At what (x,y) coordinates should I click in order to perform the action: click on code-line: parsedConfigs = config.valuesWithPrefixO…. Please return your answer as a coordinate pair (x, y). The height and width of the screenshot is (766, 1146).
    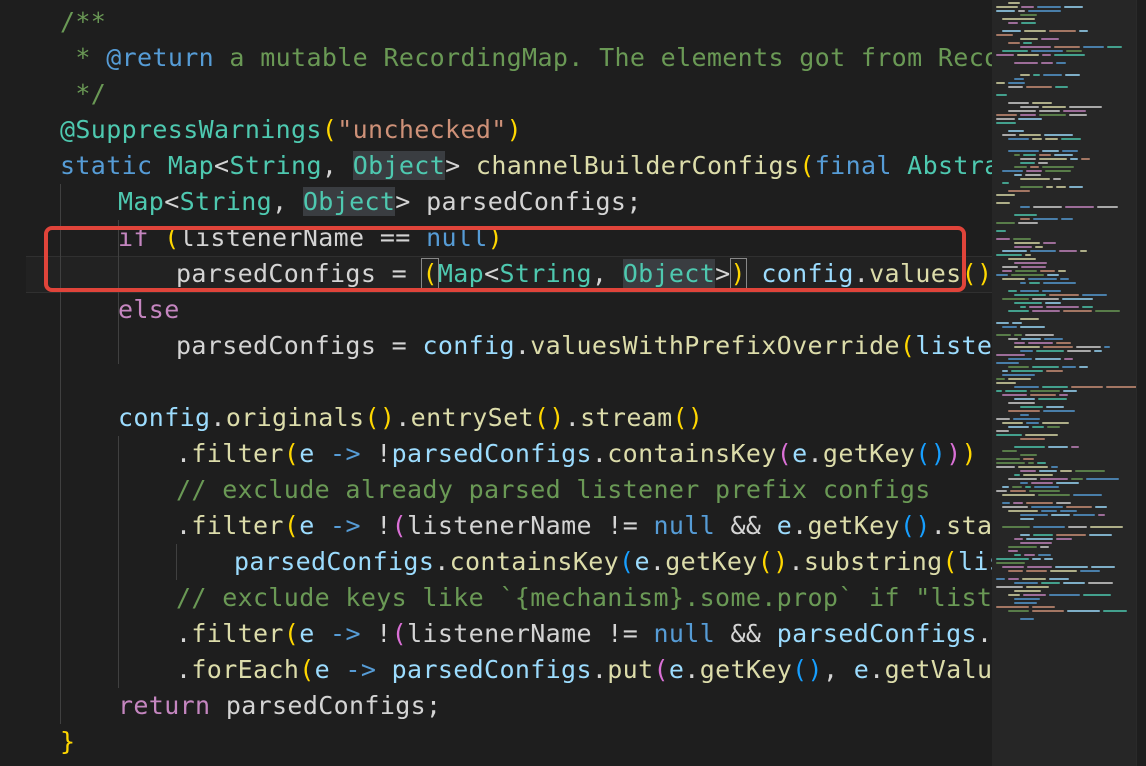
    Looking at the image, I should click on (584, 346).